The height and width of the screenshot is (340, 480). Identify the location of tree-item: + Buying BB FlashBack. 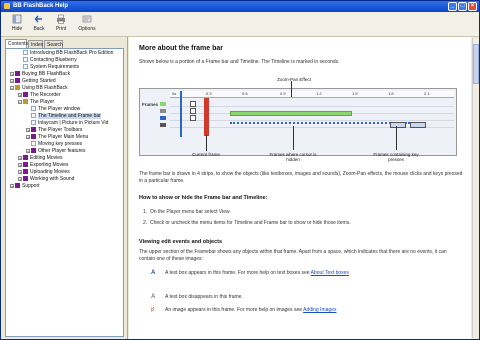
(40, 74).